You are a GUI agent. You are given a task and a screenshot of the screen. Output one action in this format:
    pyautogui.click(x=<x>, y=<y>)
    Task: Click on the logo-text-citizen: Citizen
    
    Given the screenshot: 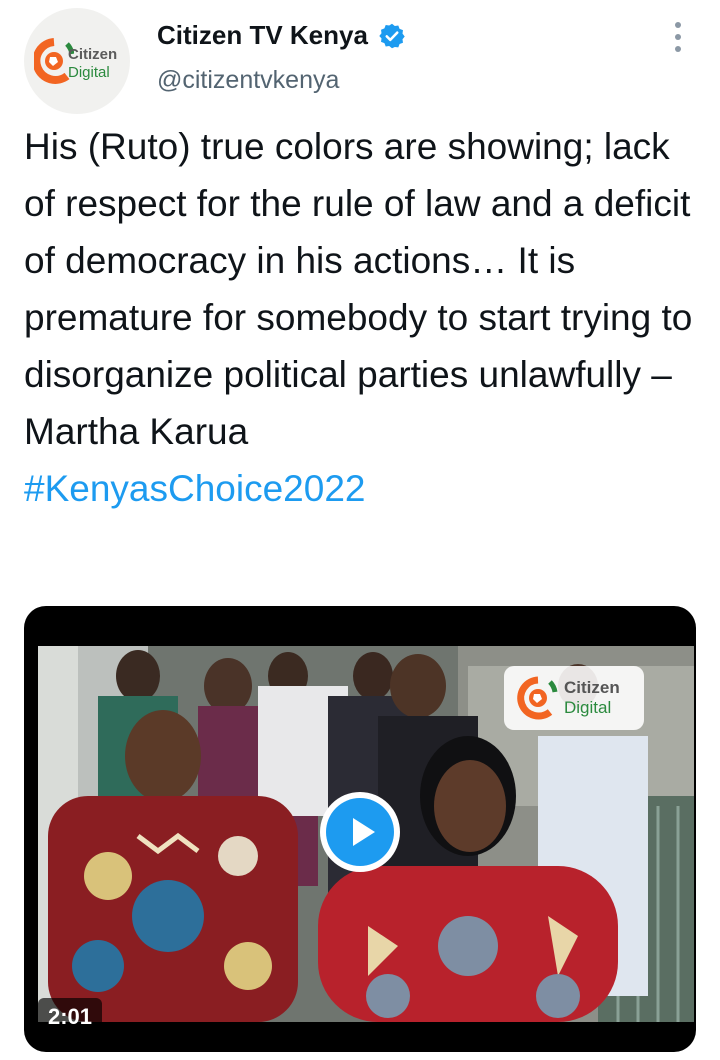 What is the action you would take?
    pyautogui.click(x=93, y=54)
    